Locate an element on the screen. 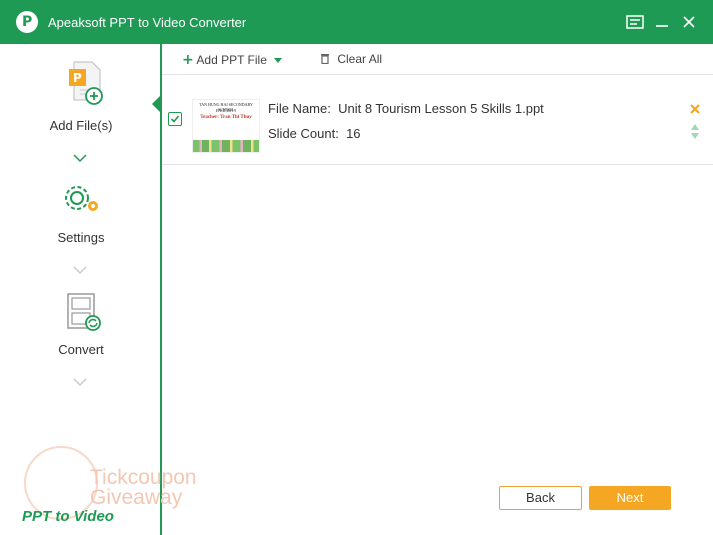  move-down-icon is located at coordinates (695, 135).